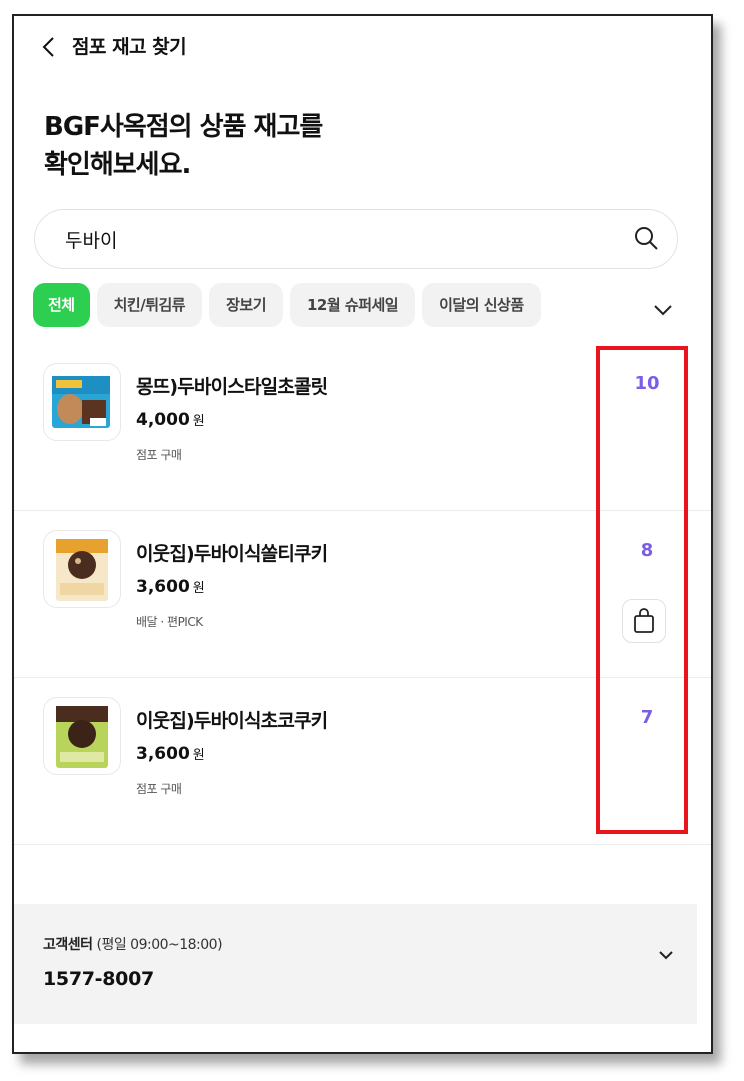 This screenshot has height=1081, width=744. What do you see at coordinates (642, 590) in the screenshot?
I see `stock-highlight-box` at bounding box center [642, 590].